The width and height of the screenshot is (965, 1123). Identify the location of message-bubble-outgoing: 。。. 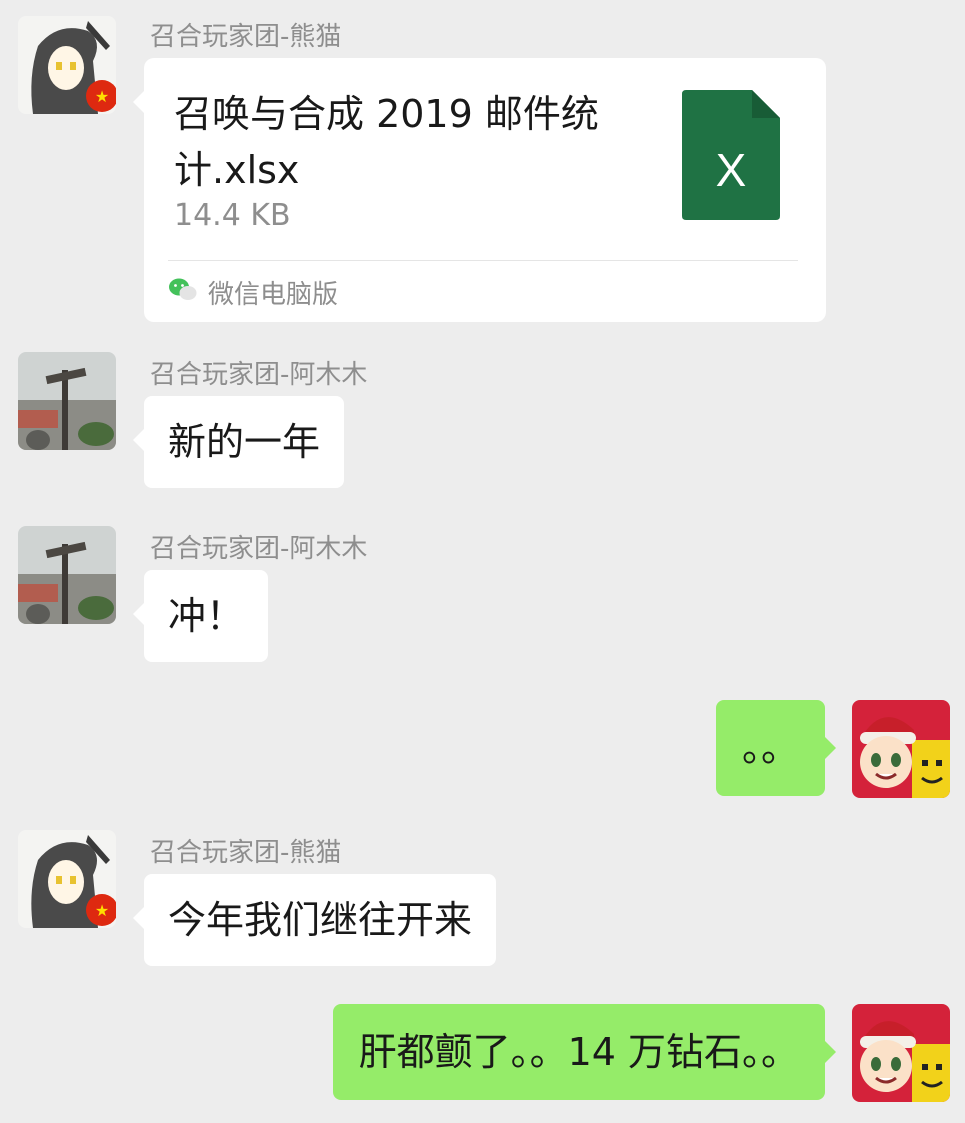
(776, 748).